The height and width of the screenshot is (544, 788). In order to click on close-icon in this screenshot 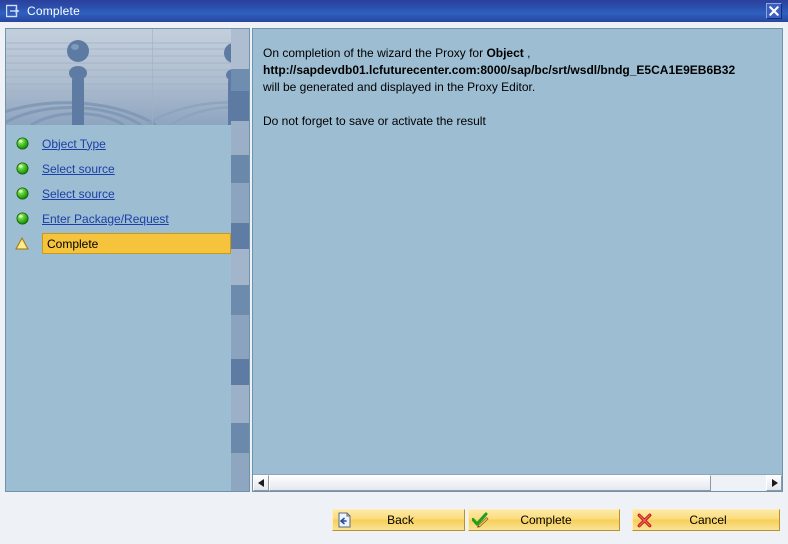, I will do `click(774, 11)`.